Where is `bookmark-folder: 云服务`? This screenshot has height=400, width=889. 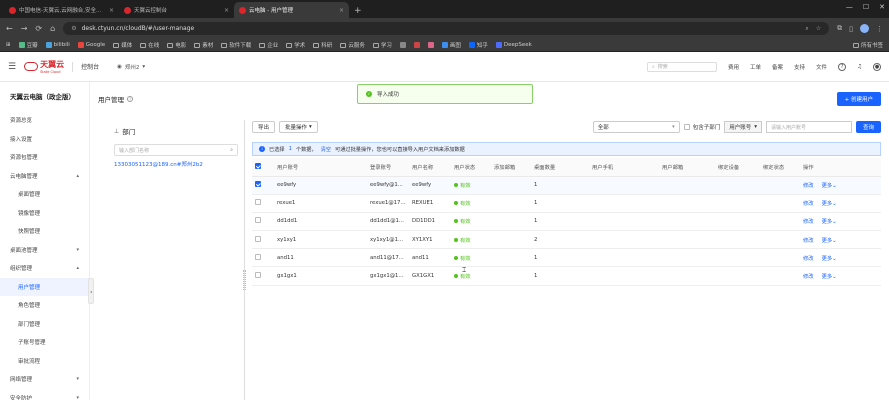 bookmark-folder: 云服务 is located at coordinates (352, 45).